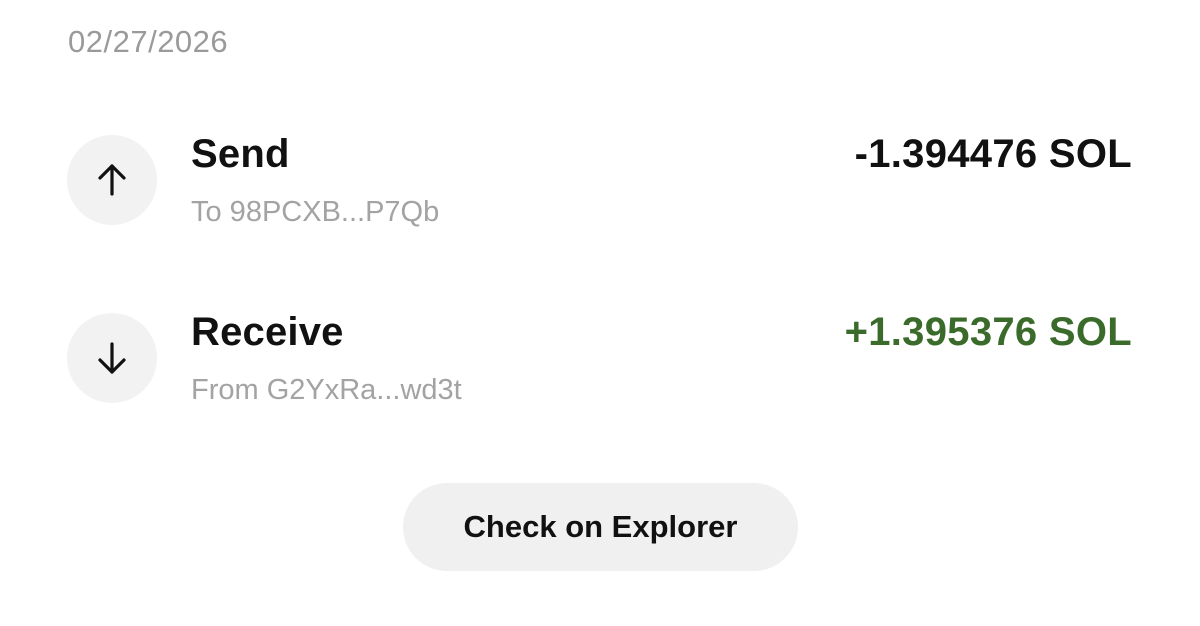 This screenshot has height=626, width=1200. I want to click on check-on-explorer-button: Check on Explorer, so click(600, 527).